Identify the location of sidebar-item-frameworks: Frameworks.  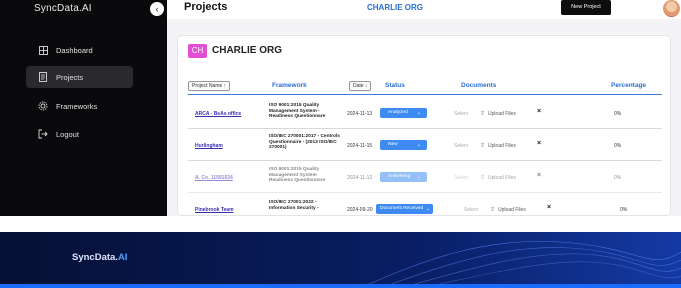
(79, 106).